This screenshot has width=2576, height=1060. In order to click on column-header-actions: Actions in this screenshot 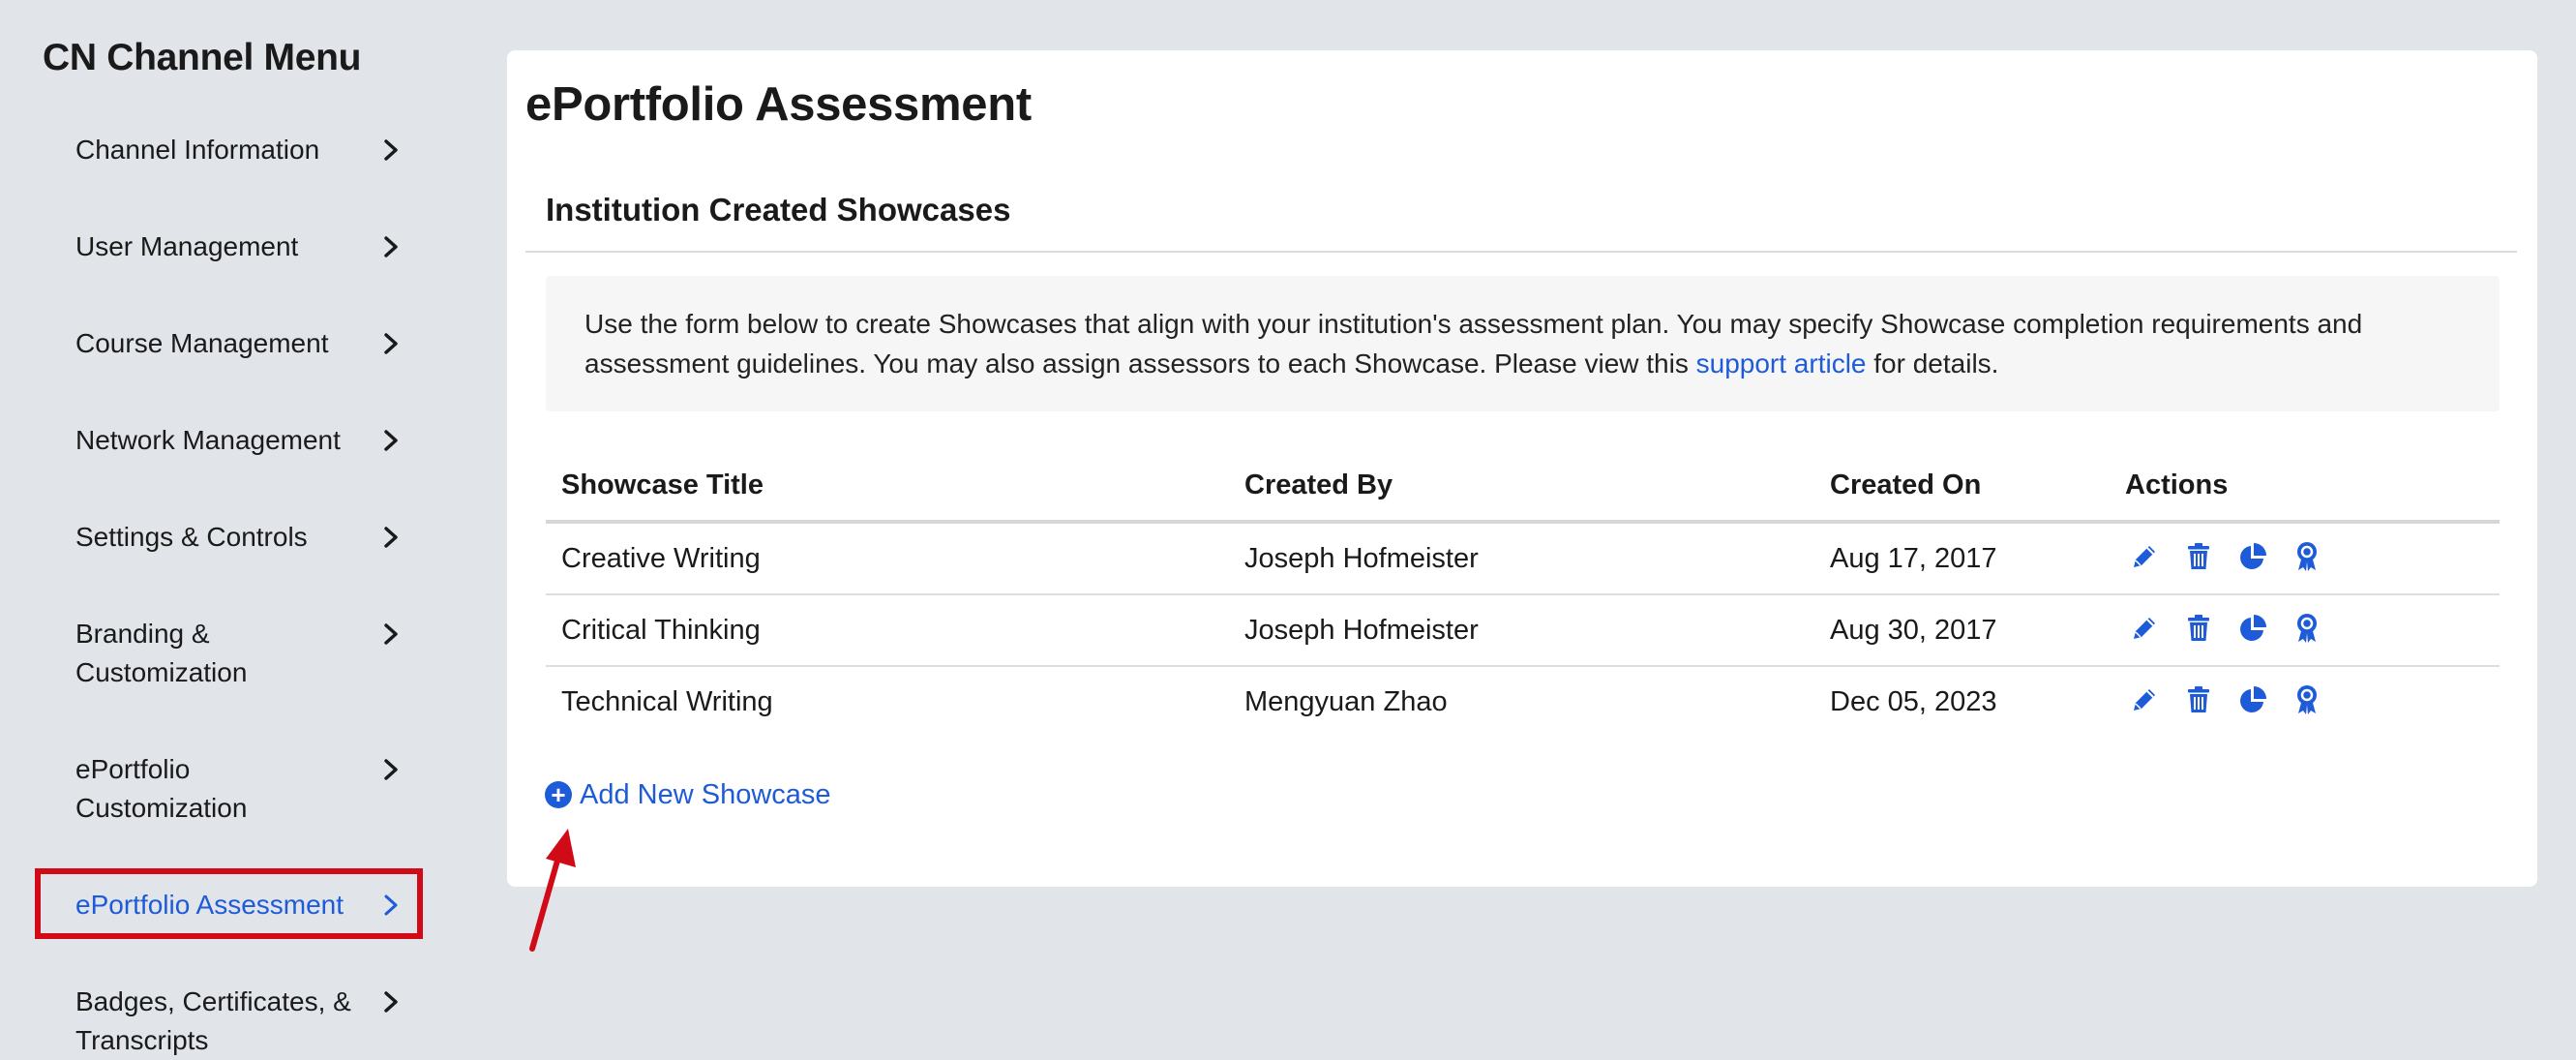, I will do `click(2177, 484)`.